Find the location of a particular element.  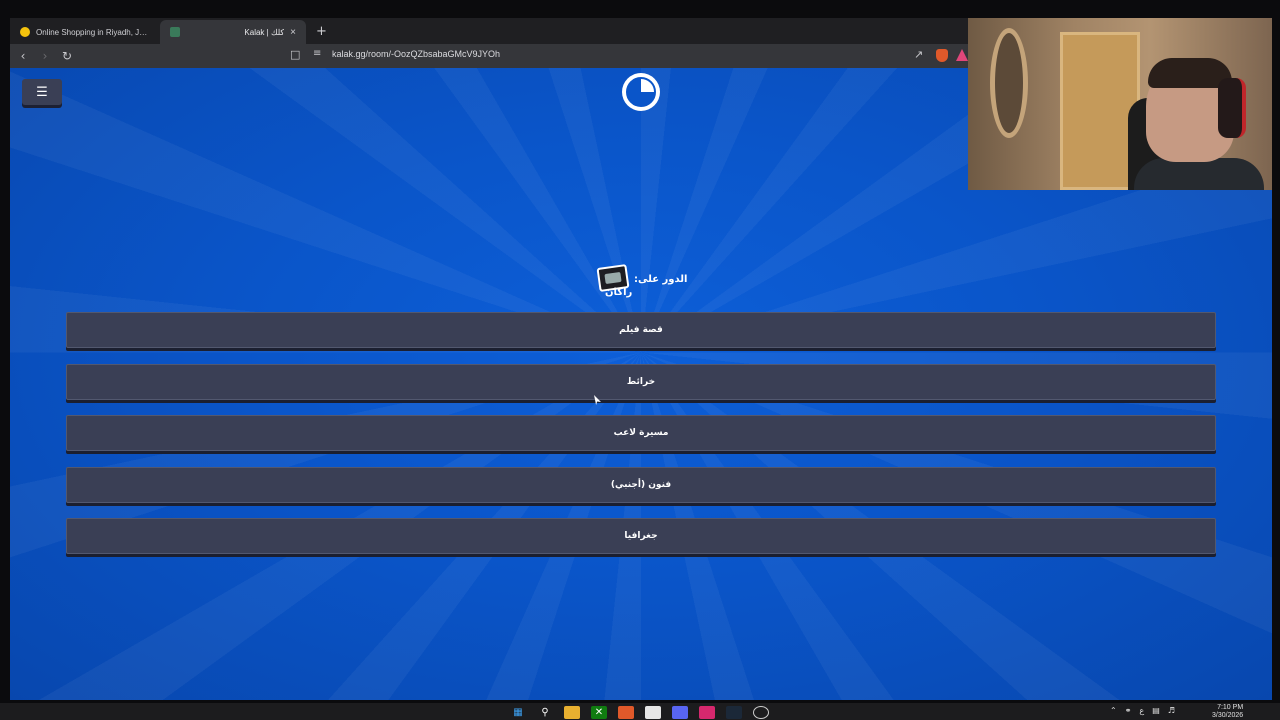

network-icon: ▤ is located at coordinates (1156, 710).